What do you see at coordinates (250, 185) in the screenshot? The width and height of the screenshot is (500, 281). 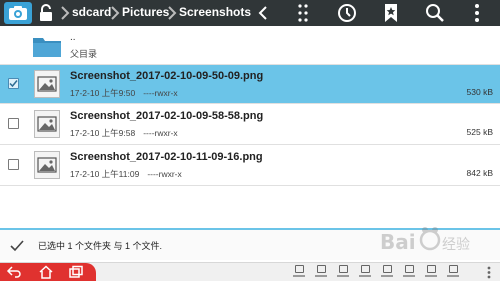 I see `row-divider` at bounding box center [250, 185].